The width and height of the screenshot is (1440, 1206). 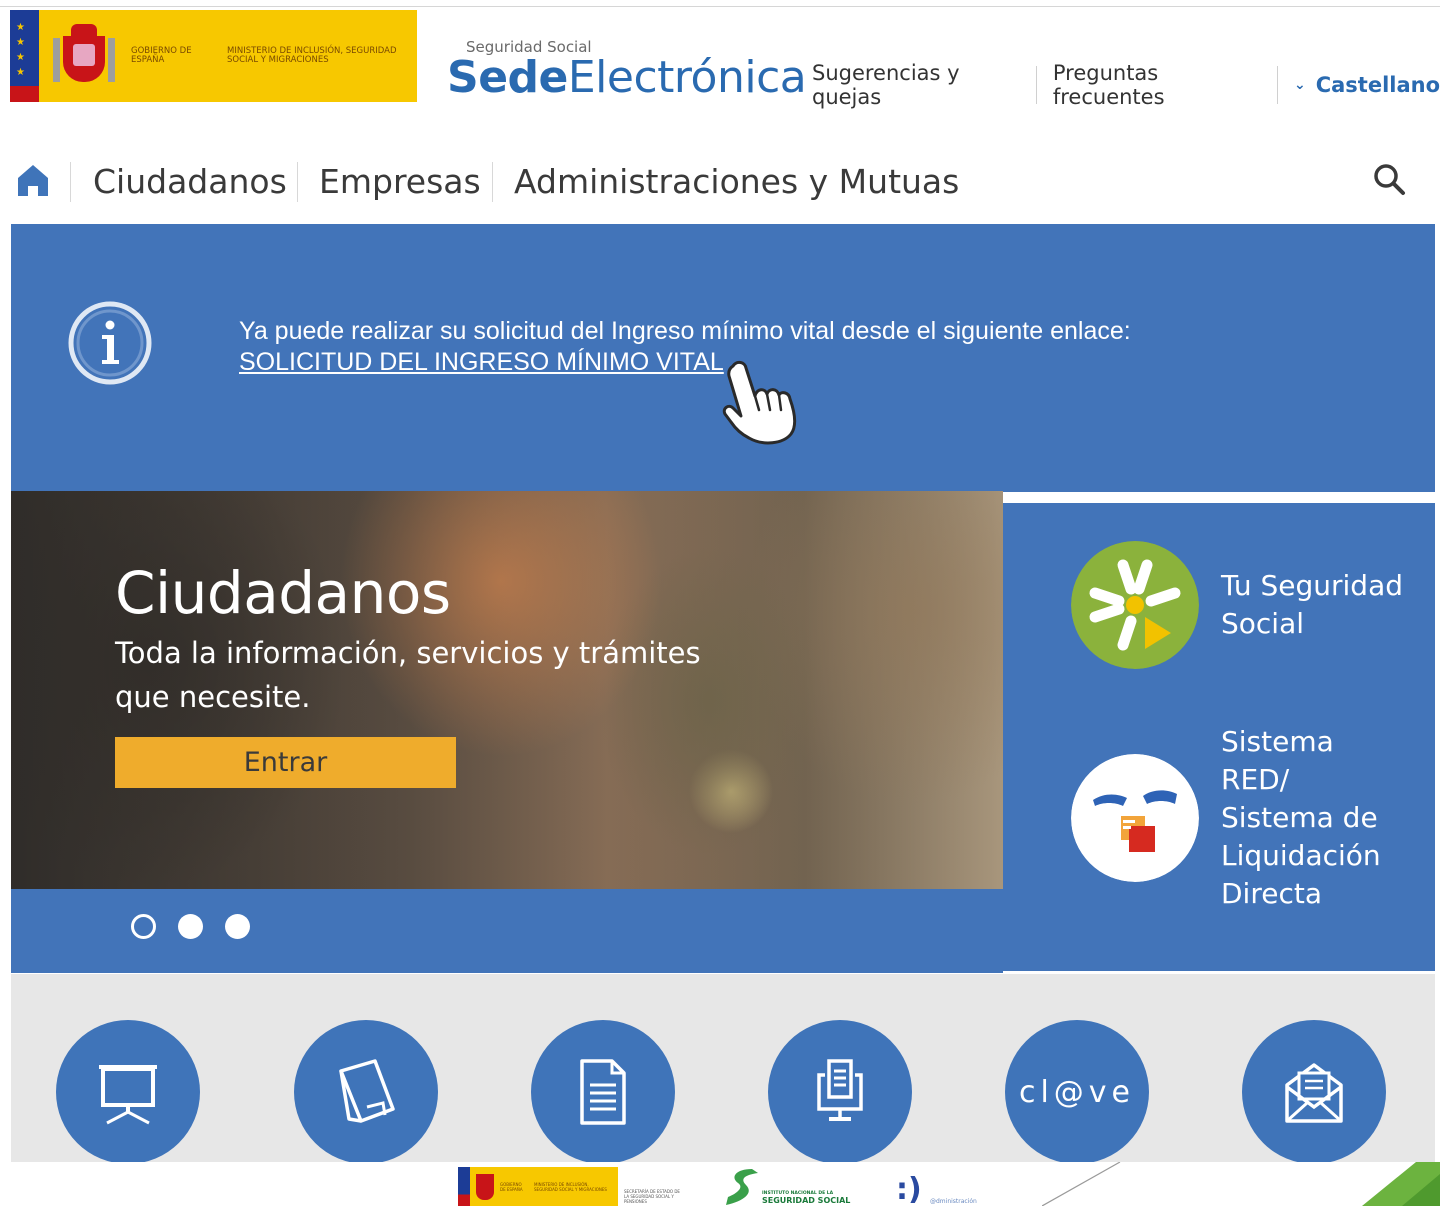 I want to click on footer-gobierno-text: GOBIERNO DE ESPAÑA, so click(x=511, y=1186).